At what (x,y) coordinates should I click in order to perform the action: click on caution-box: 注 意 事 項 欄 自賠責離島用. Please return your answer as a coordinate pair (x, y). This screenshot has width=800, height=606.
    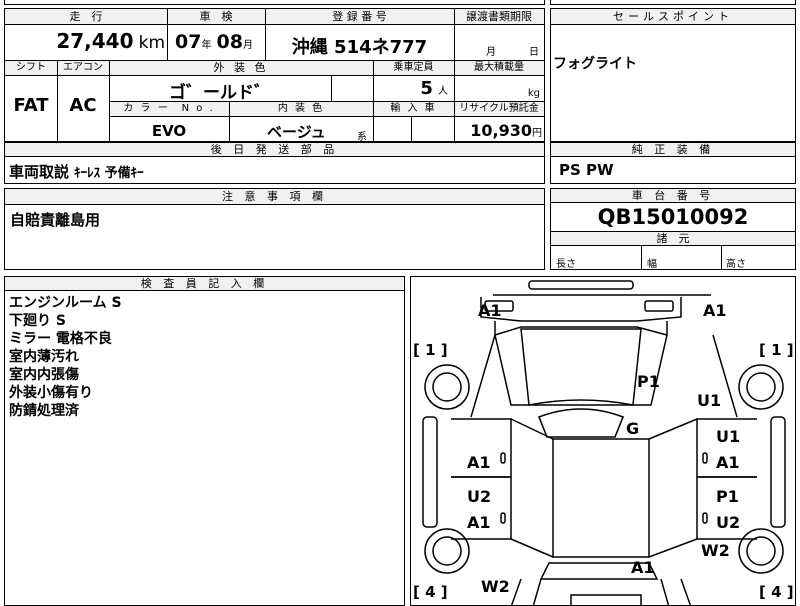
    Looking at the image, I should click on (274, 229).